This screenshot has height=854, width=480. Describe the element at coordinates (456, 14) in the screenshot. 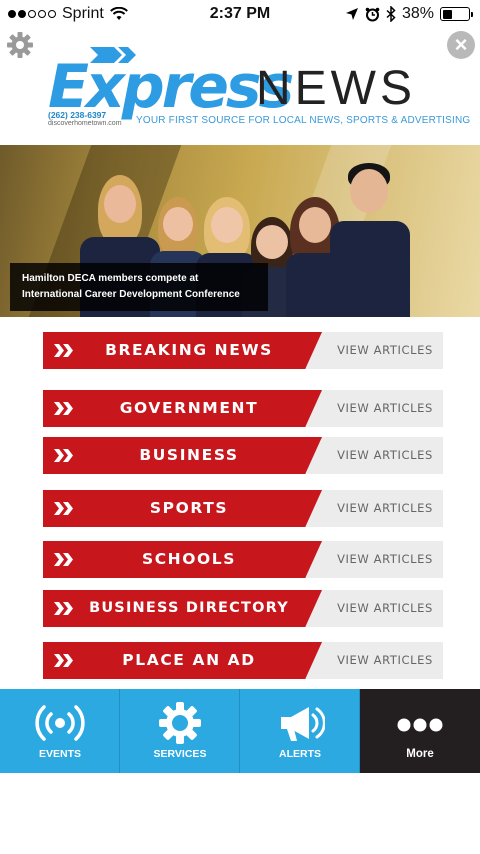

I see `battery-icon` at that location.